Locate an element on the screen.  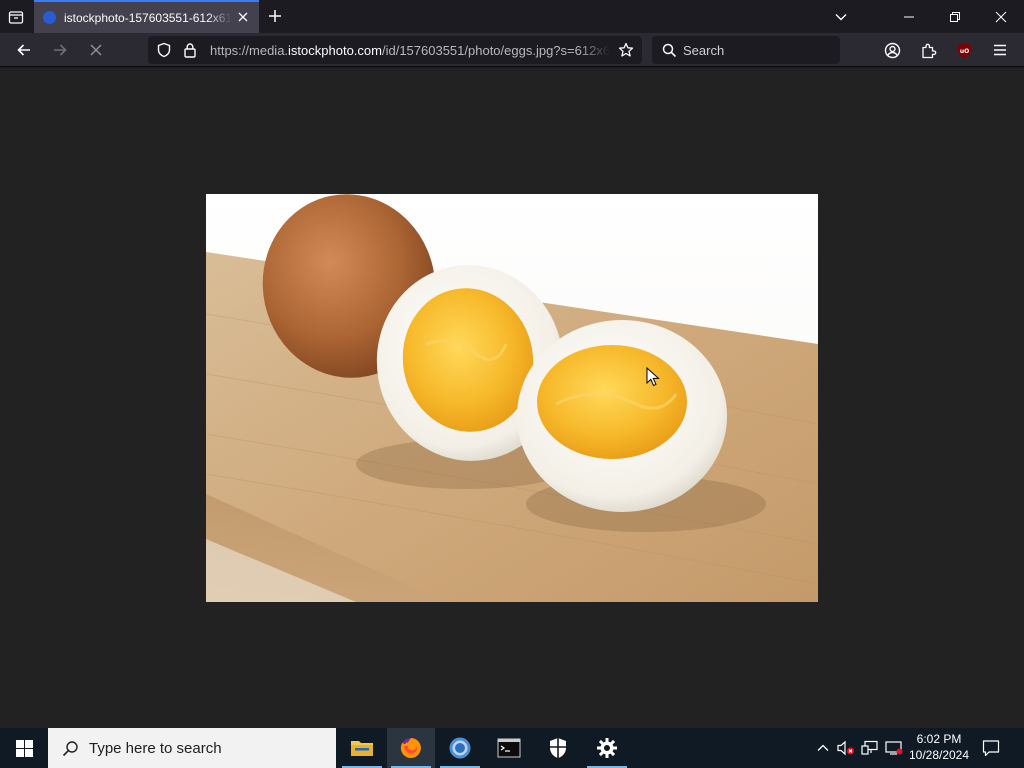
url-prefix: https://media. is located at coordinates (249, 50).